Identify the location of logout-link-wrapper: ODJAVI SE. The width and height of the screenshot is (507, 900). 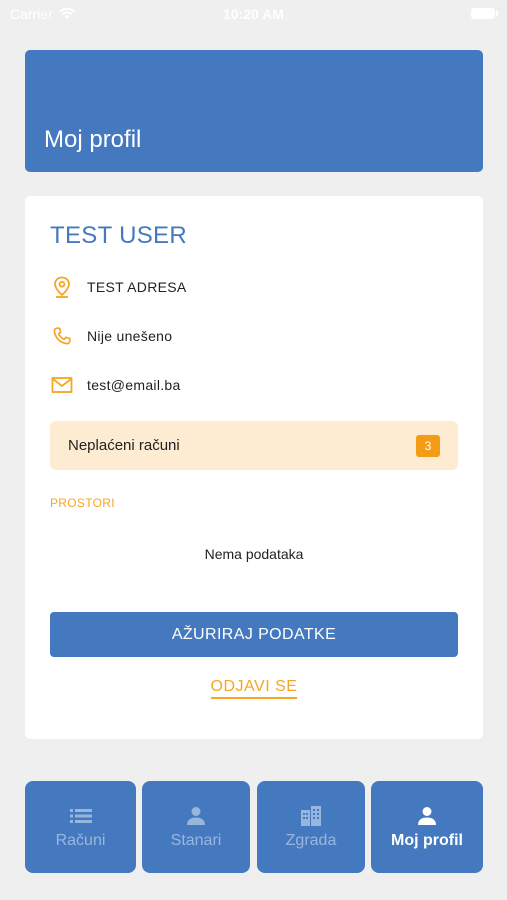
(254, 688).